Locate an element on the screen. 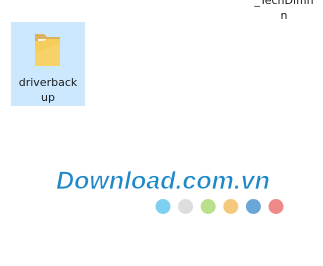 This screenshot has width=323, height=266. watermark-logo-text: Download.com.vn is located at coordinates (163, 181).